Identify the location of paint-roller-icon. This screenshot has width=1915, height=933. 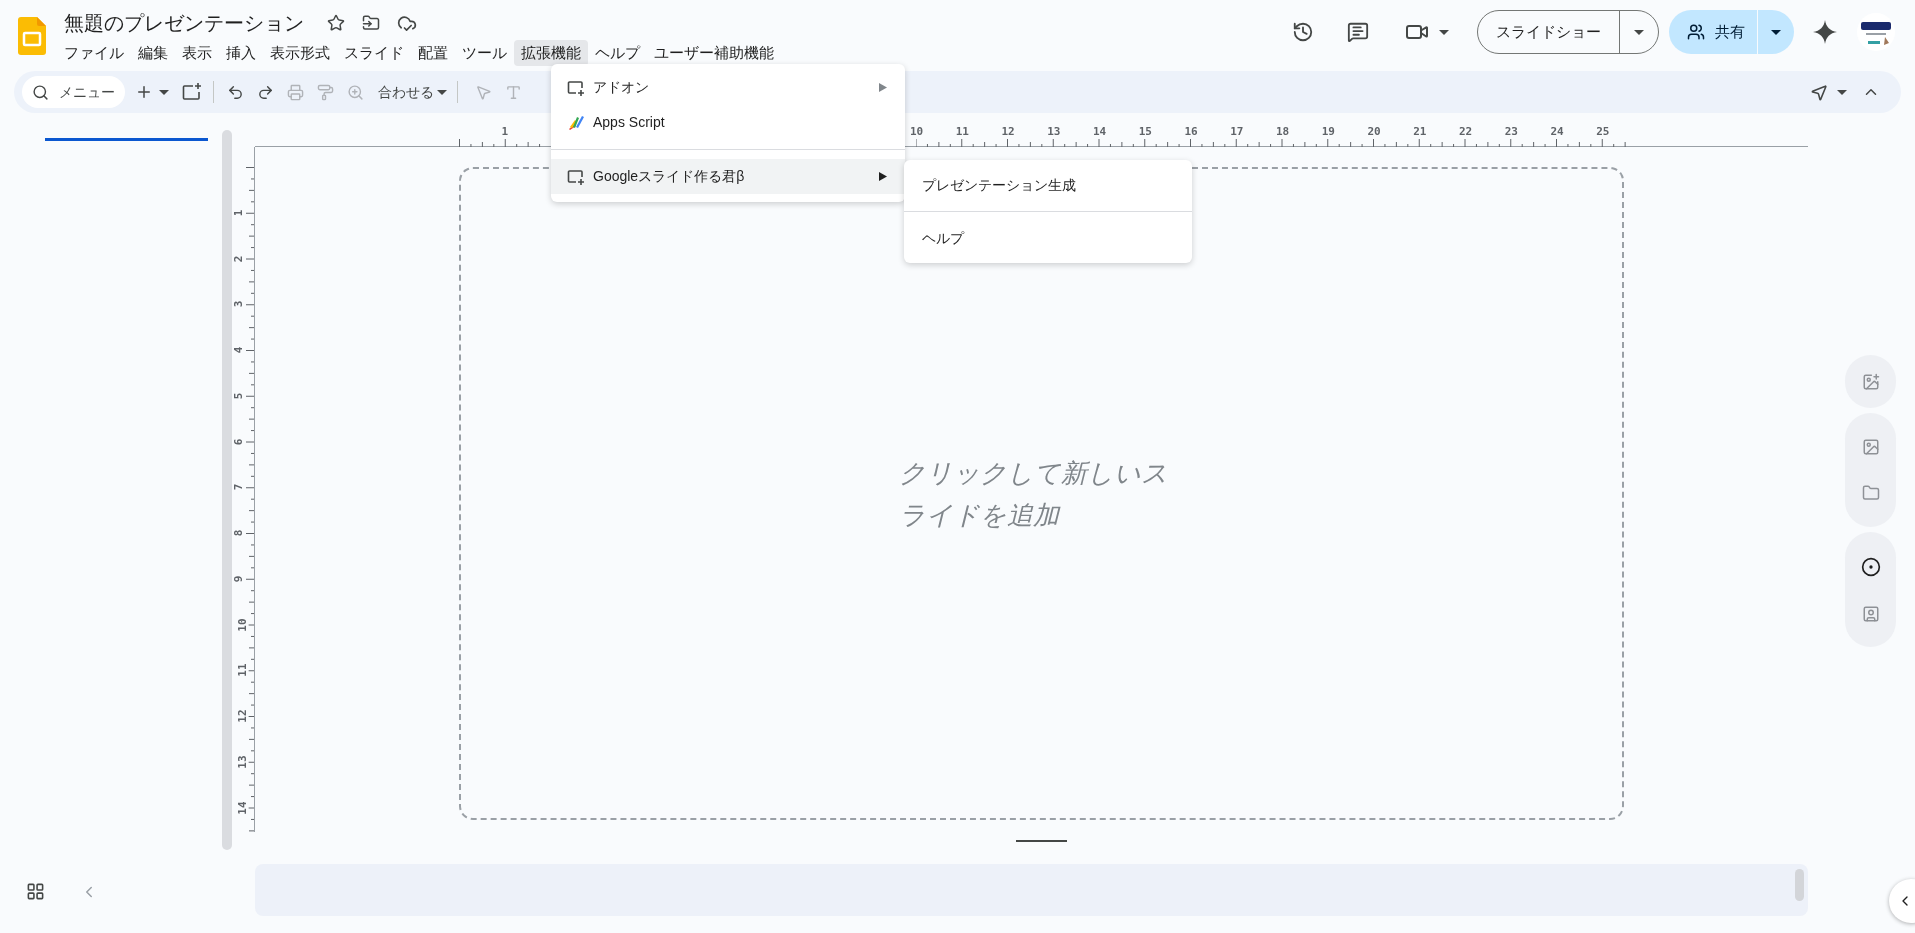
(325, 92).